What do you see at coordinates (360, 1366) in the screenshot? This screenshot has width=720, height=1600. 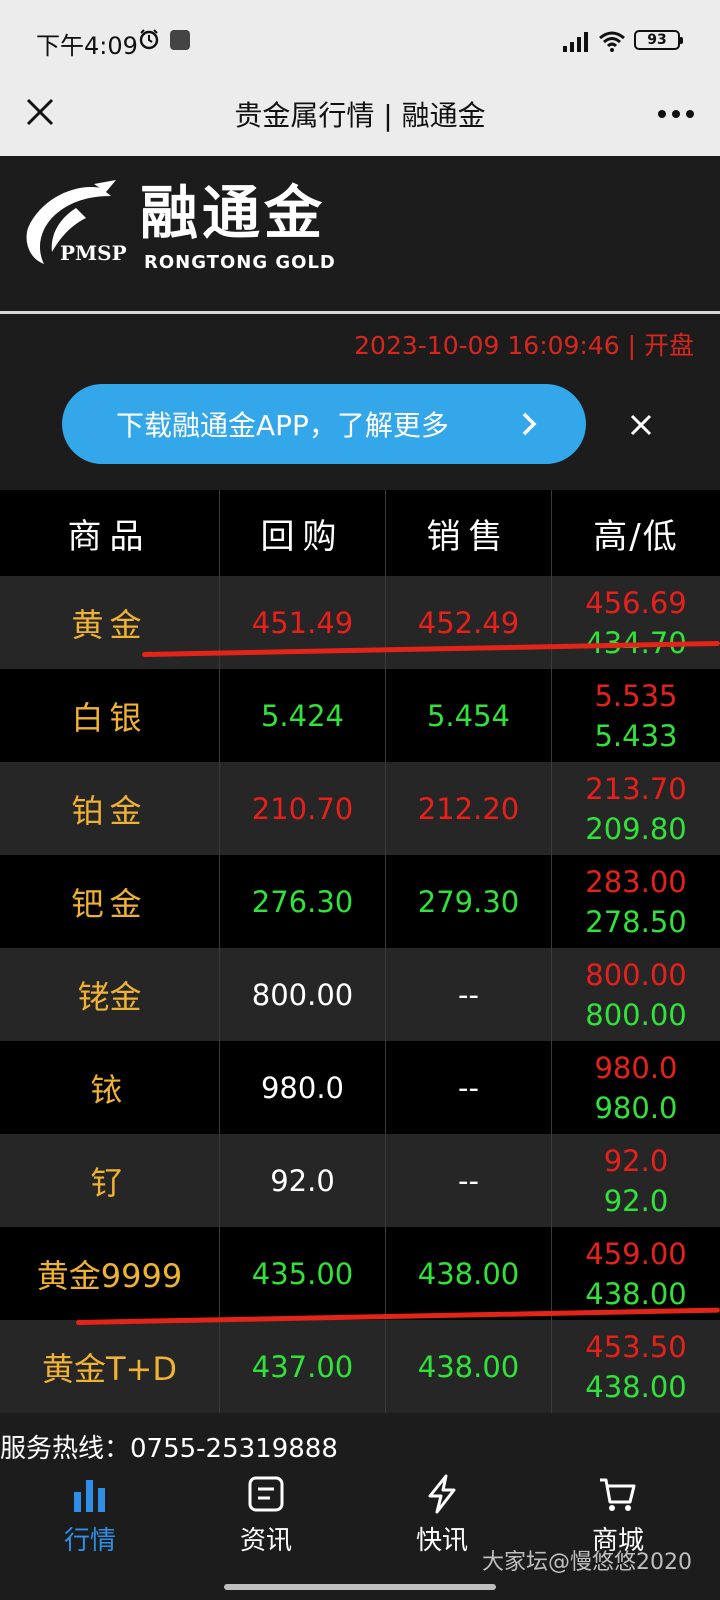 I see `table-row: 黄金T+D 437.00 438.00 453.50 438.00` at bounding box center [360, 1366].